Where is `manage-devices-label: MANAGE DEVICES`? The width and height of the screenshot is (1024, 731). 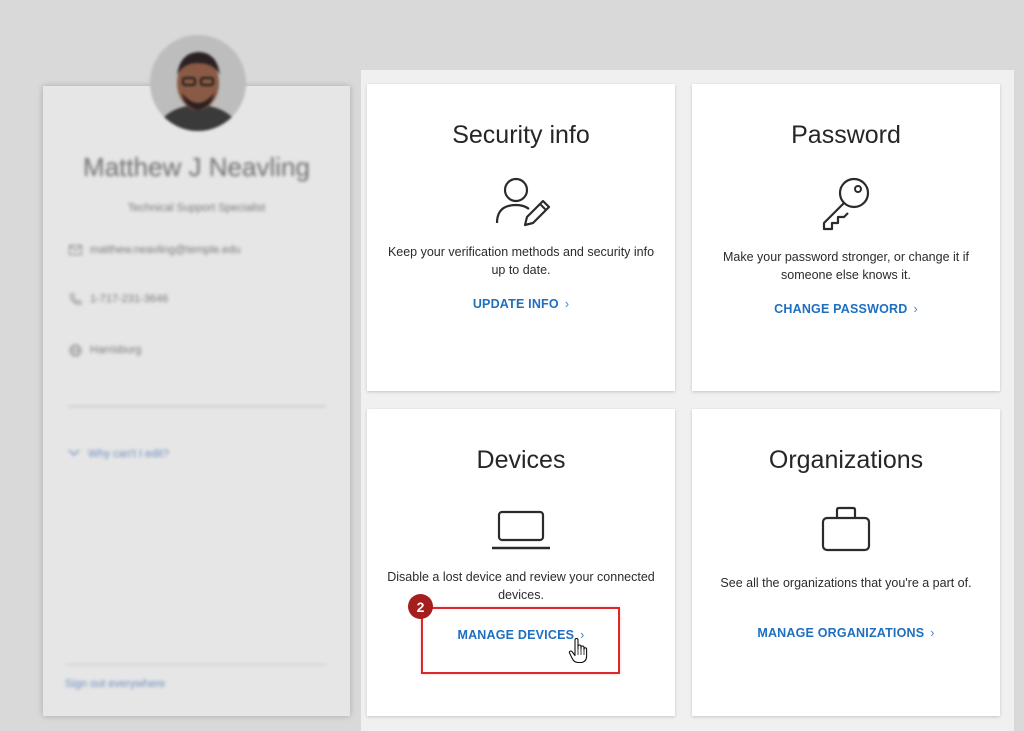
manage-devices-label: MANAGE DEVICES is located at coordinates (516, 635).